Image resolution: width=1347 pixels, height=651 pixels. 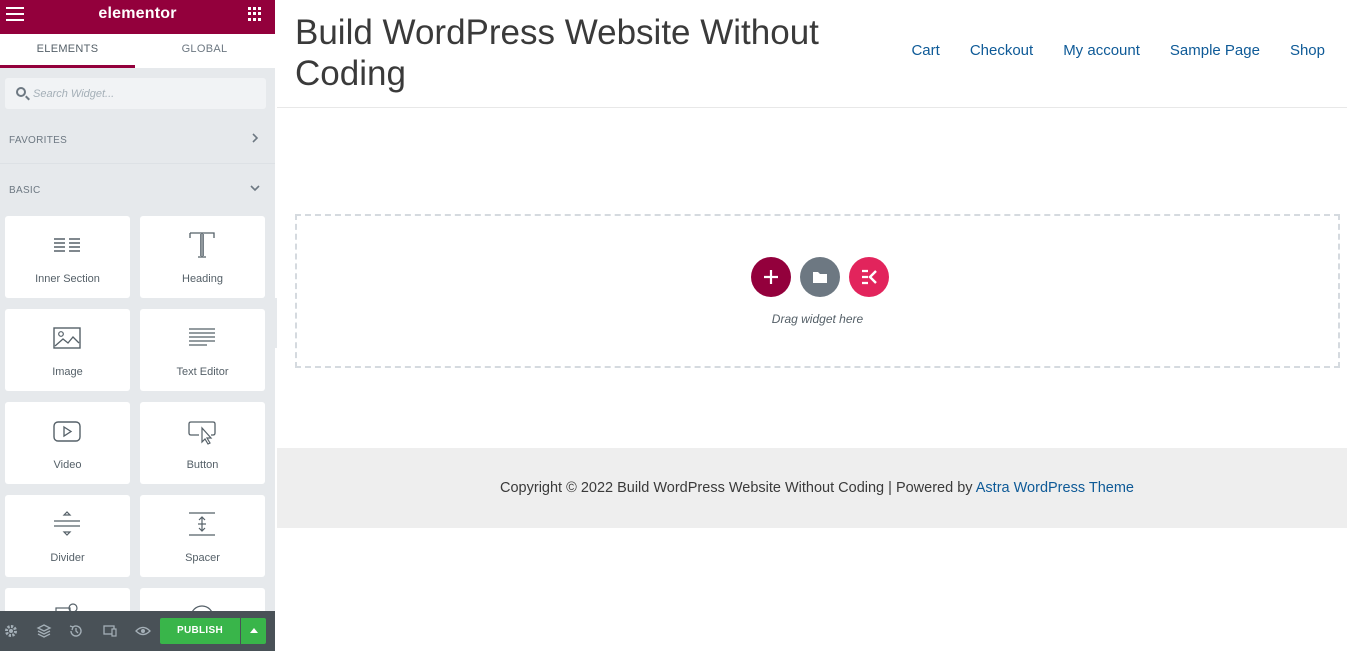 I want to click on widget-label: Button, so click(x=202, y=465).